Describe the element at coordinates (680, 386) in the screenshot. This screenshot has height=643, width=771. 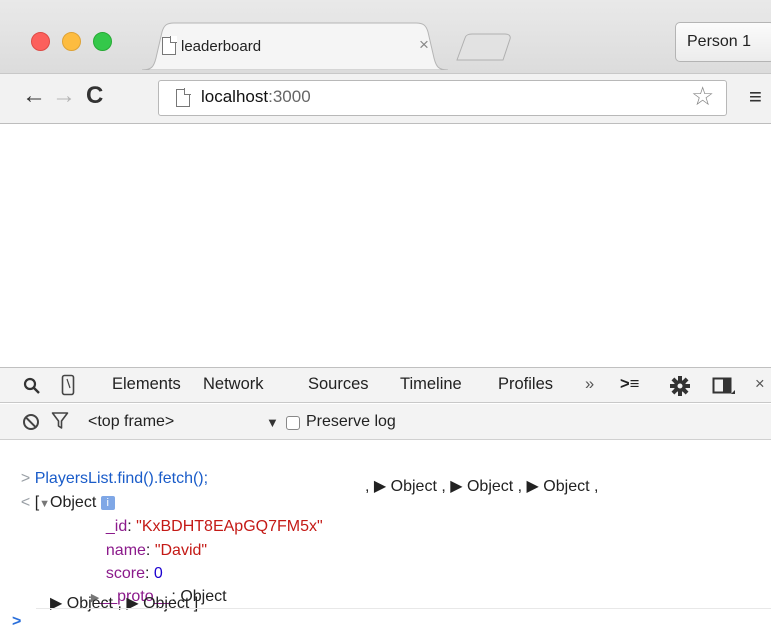
I see `gear-icon` at that location.